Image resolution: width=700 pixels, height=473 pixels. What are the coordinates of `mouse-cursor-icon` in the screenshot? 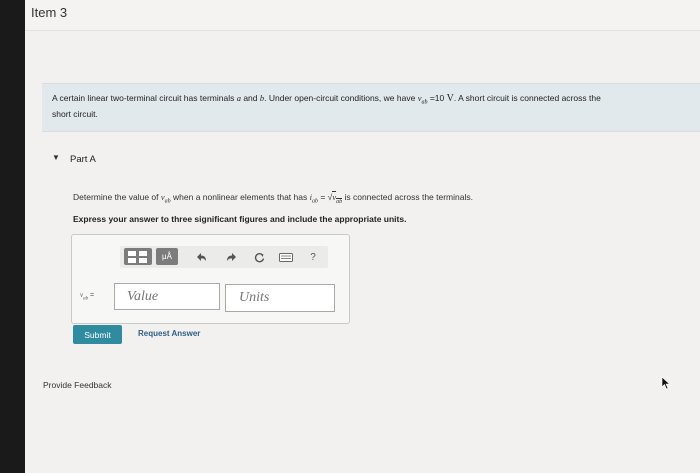 It's located at (666, 383).